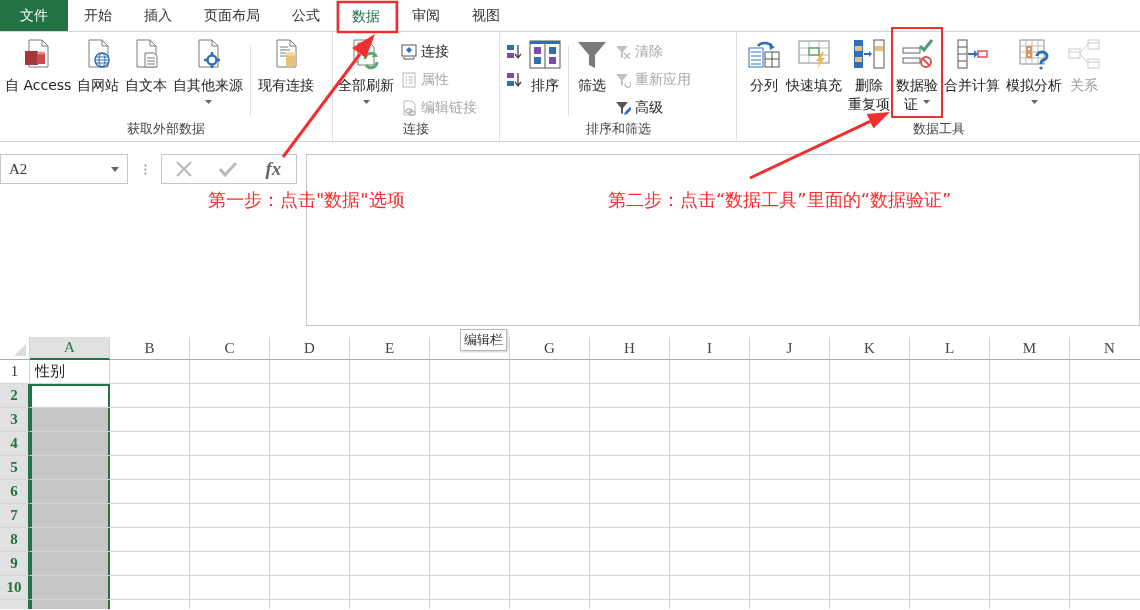 The width and height of the screenshot is (1140, 610). What do you see at coordinates (618, 129) in the screenshot?
I see `group-label: 排序和筛选` at bounding box center [618, 129].